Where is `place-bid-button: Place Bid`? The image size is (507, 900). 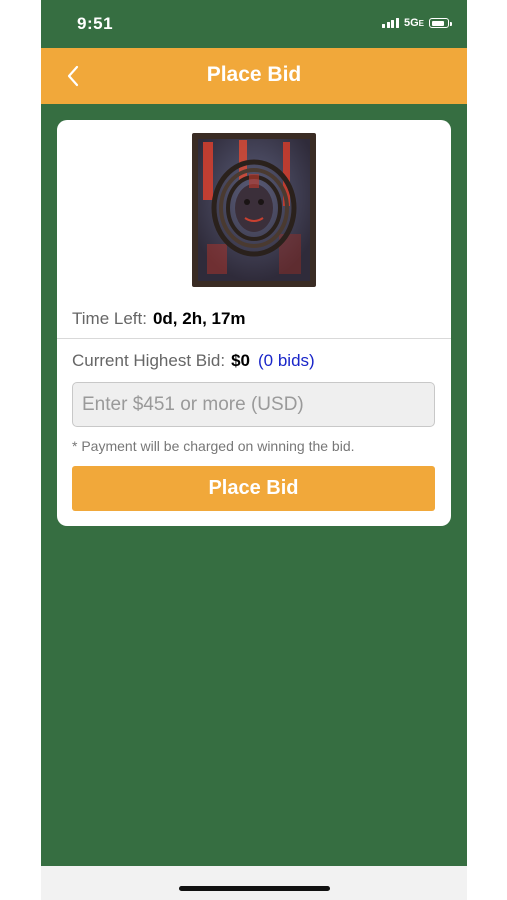 place-bid-button: Place Bid is located at coordinates (253, 488).